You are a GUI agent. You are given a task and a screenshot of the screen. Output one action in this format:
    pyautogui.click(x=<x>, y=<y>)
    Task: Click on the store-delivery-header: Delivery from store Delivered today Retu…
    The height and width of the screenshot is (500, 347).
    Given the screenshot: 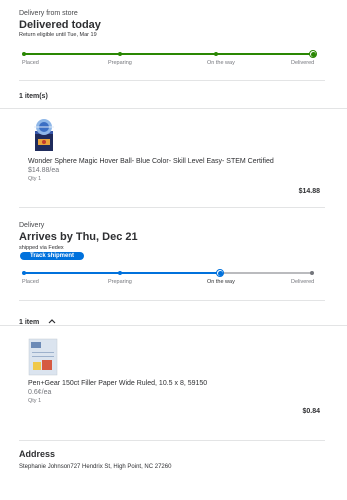 What is the action you would take?
    pyautogui.click(x=172, y=24)
    